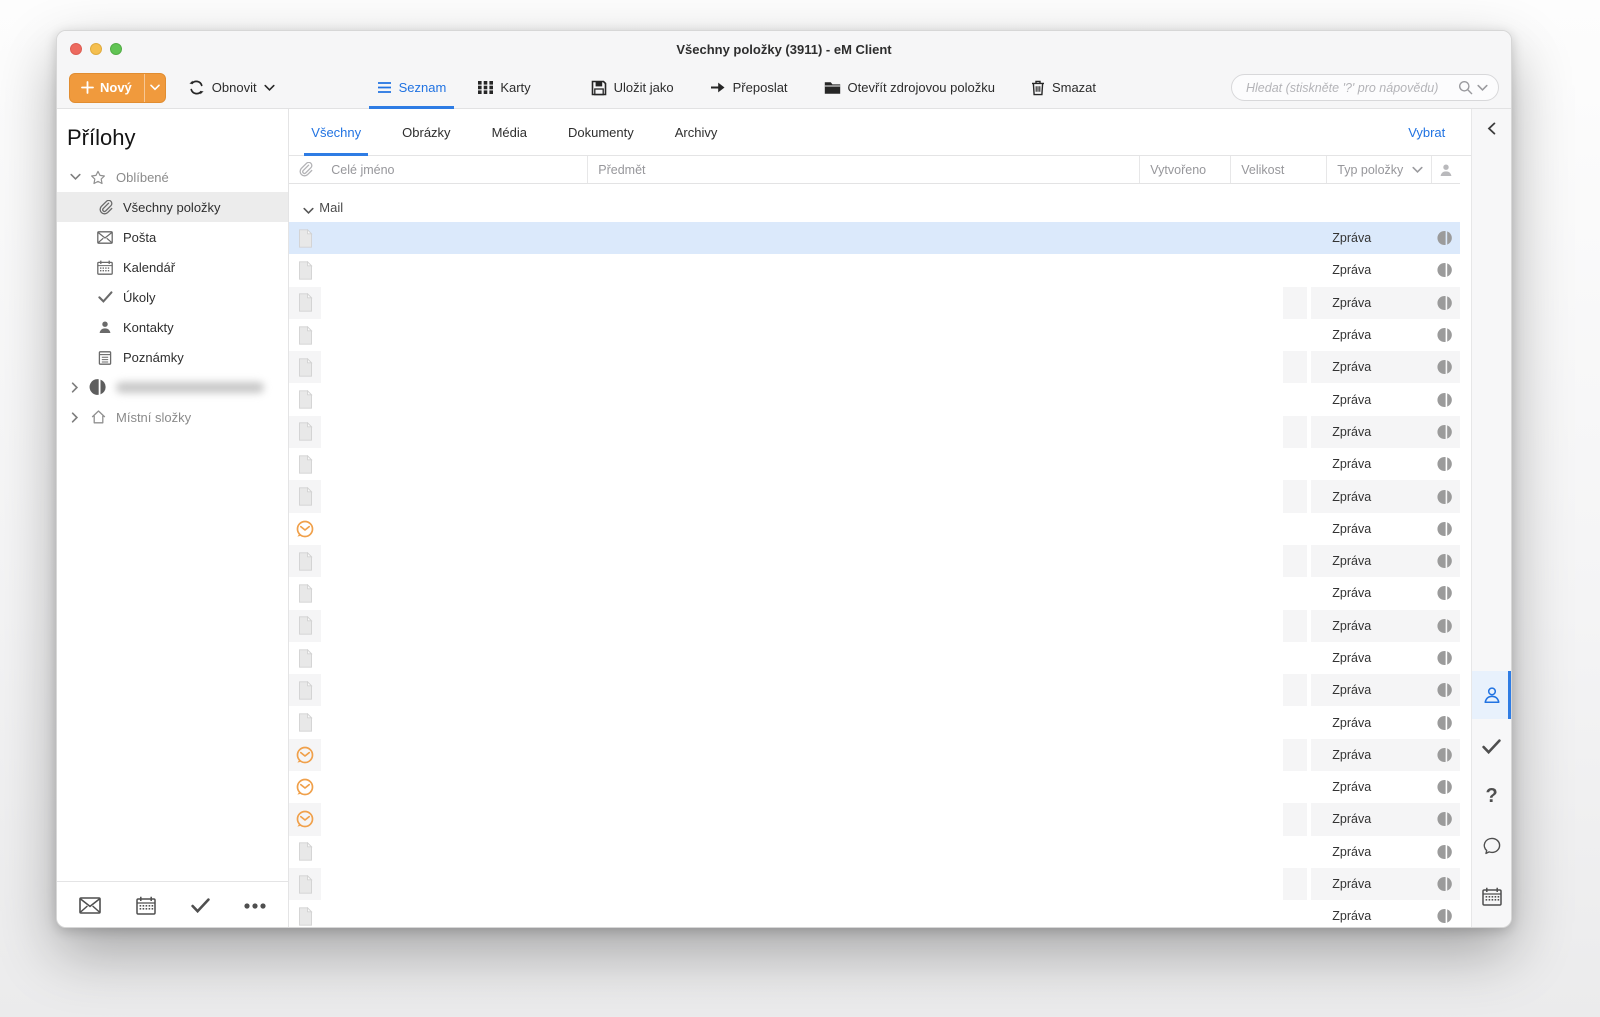  I want to click on search-icon, so click(1465, 87).